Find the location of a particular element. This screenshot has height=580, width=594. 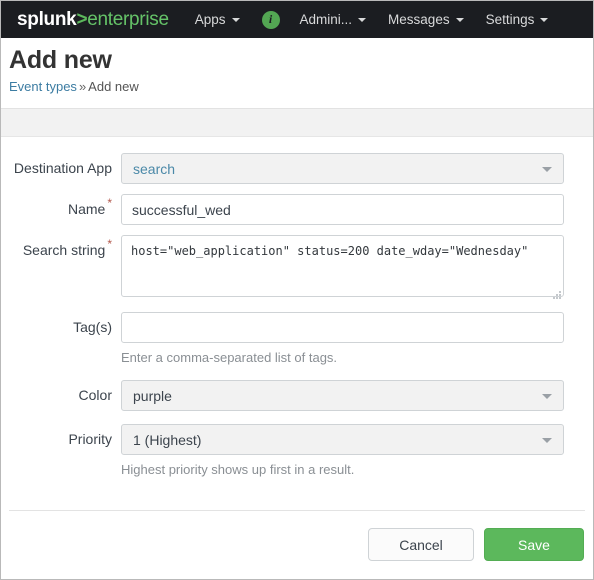

color-selected-value: purple is located at coordinates (152, 395).